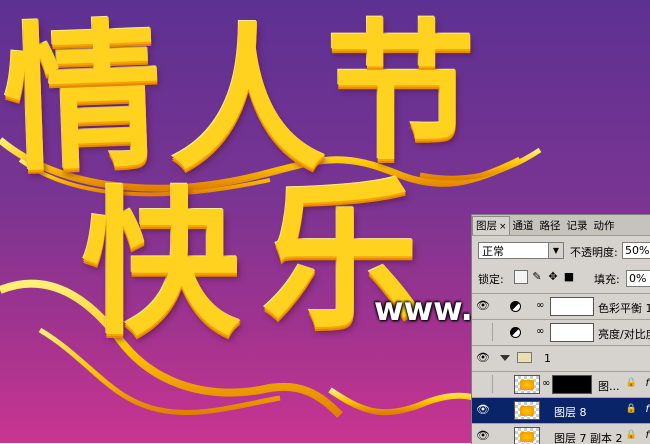 Image resolution: width=650 pixels, height=444 pixels. What do you see at coordinates (561, 358) in the screenshot?
I see `group-row: 👁 1` at bounding box center [561, 358].